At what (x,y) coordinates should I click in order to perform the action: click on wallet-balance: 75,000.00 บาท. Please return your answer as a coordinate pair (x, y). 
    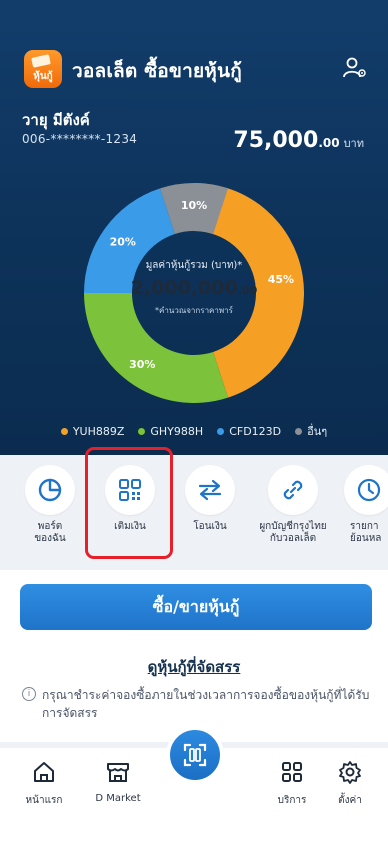
    Looking at the image, I should click on (298, 140).